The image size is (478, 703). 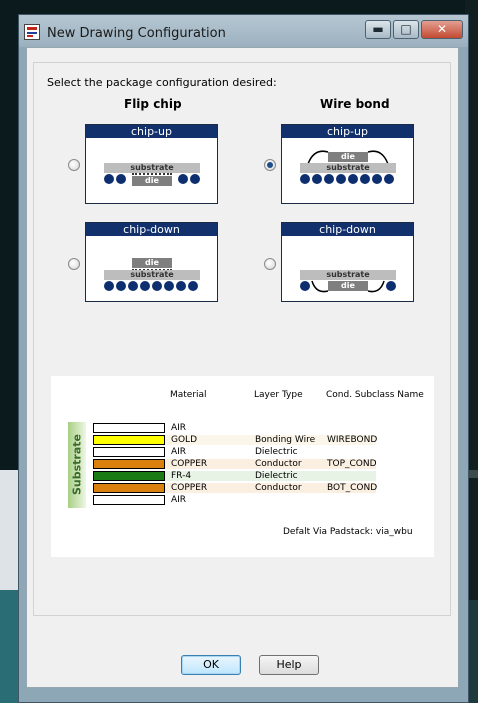 I want to click on card-wire-bond-chip-down: chip-down substrate die, so click(x=347, y=262).